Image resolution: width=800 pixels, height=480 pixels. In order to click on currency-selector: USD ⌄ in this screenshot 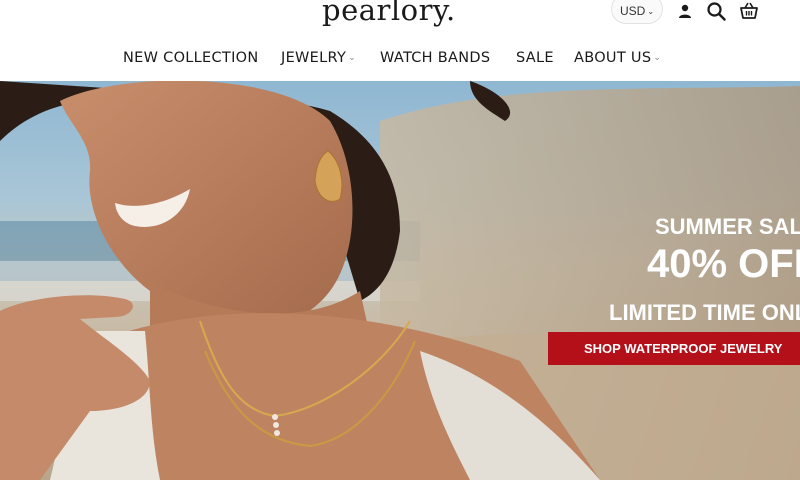, I will do `click(637, 12)`.